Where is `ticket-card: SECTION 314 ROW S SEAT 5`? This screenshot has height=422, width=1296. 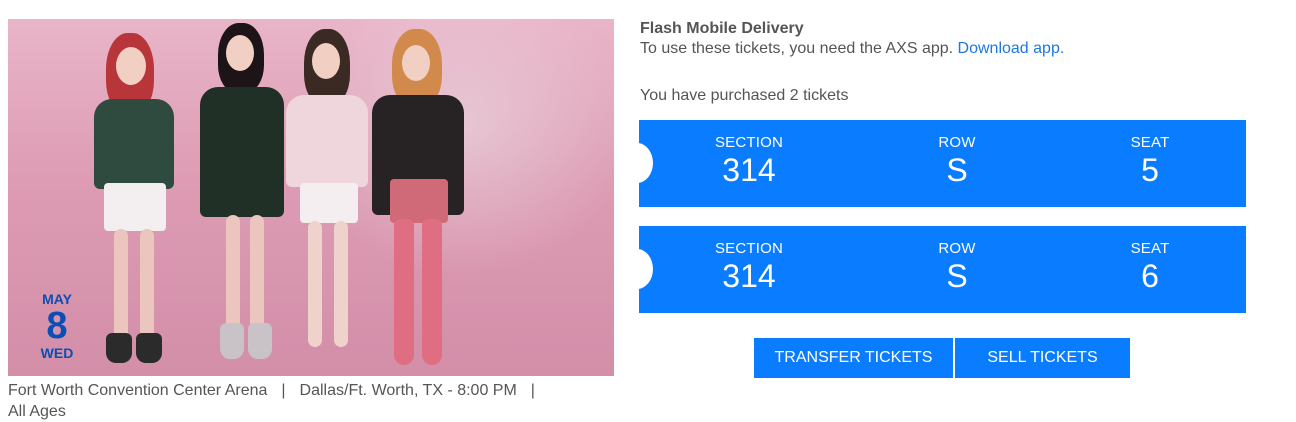 ticket-card: SECTION 314 ROW S SEAT 5 is located at coordinates (942, 163).